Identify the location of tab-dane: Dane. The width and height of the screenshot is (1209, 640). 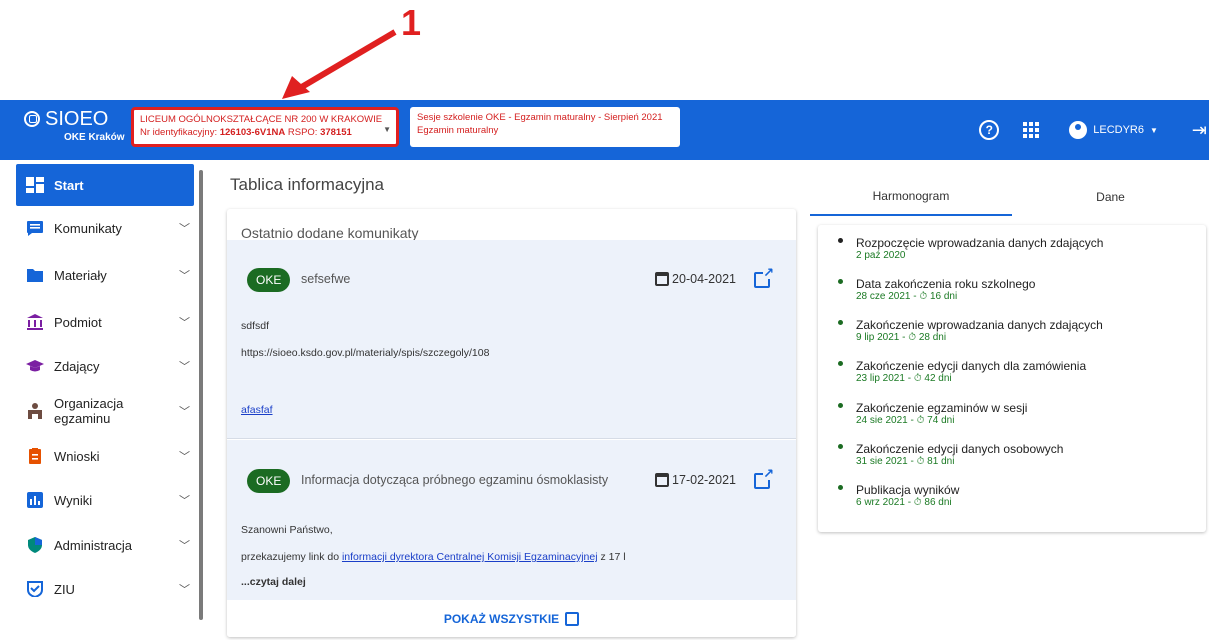
(1110, 197).